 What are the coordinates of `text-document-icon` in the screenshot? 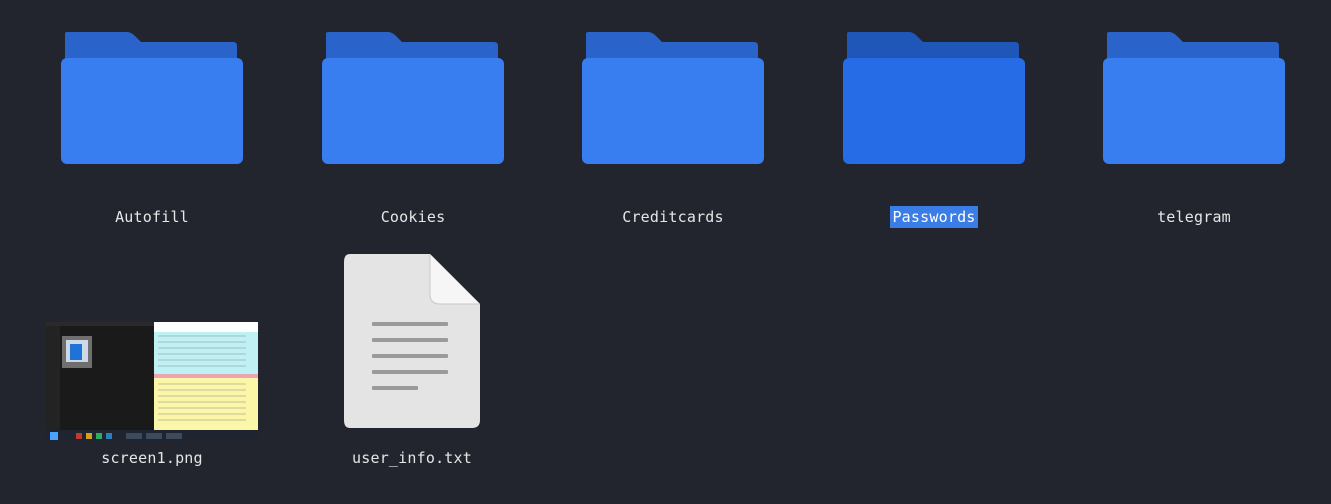 It's located at (412, 341).